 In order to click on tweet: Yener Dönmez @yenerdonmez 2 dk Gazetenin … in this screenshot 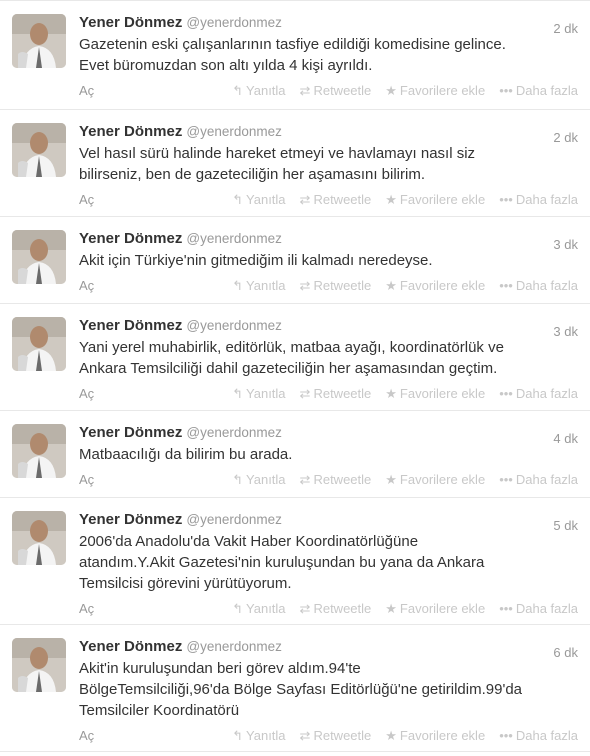, I will do `click(295, 55)`.